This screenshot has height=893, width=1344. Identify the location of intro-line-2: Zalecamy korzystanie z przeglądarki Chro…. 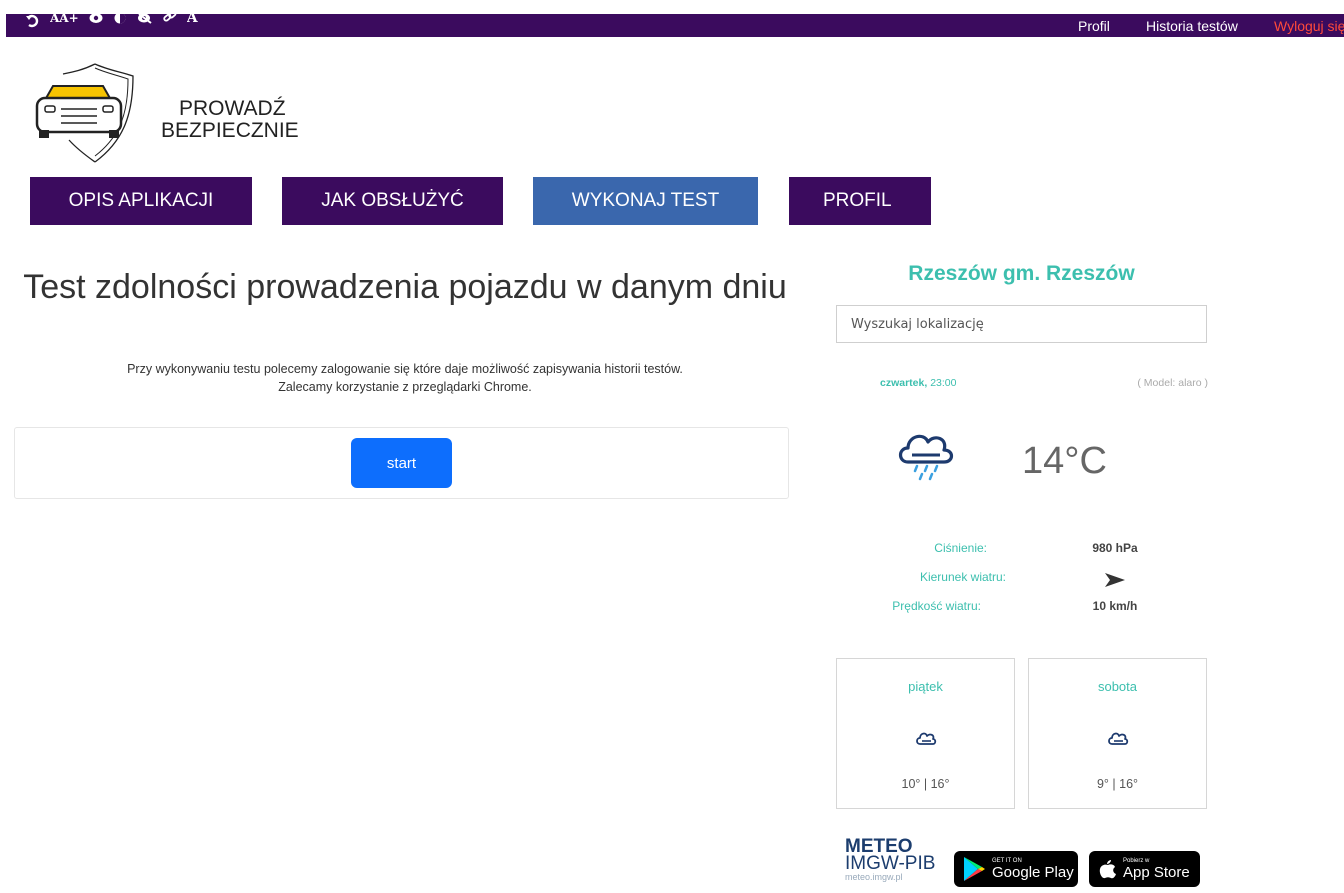
(405, 387).